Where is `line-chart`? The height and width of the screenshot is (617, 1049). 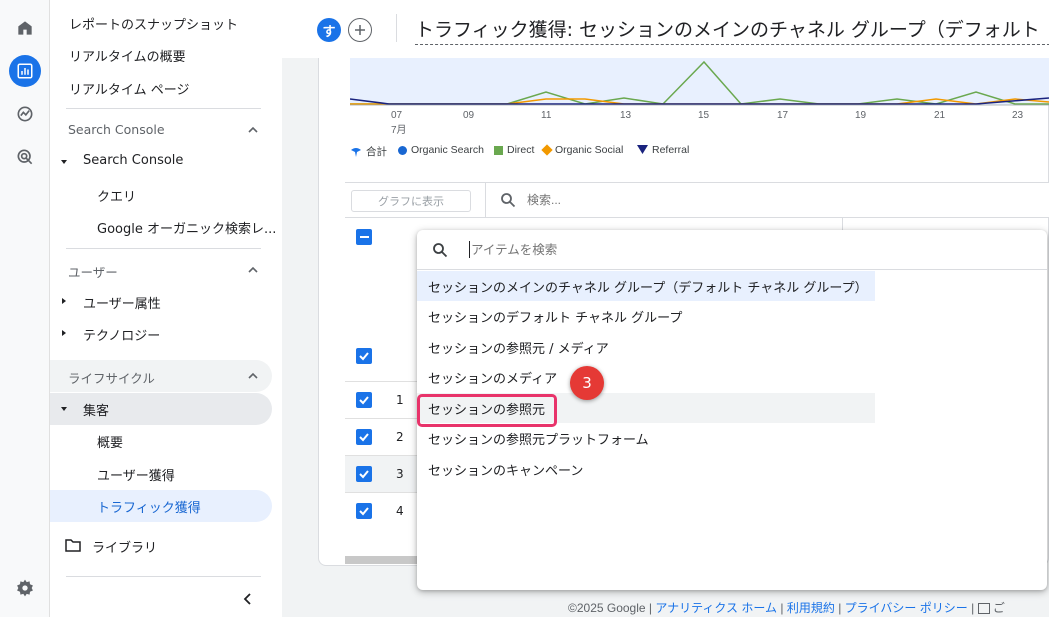 line-chart is located at coordinates (699, 83).